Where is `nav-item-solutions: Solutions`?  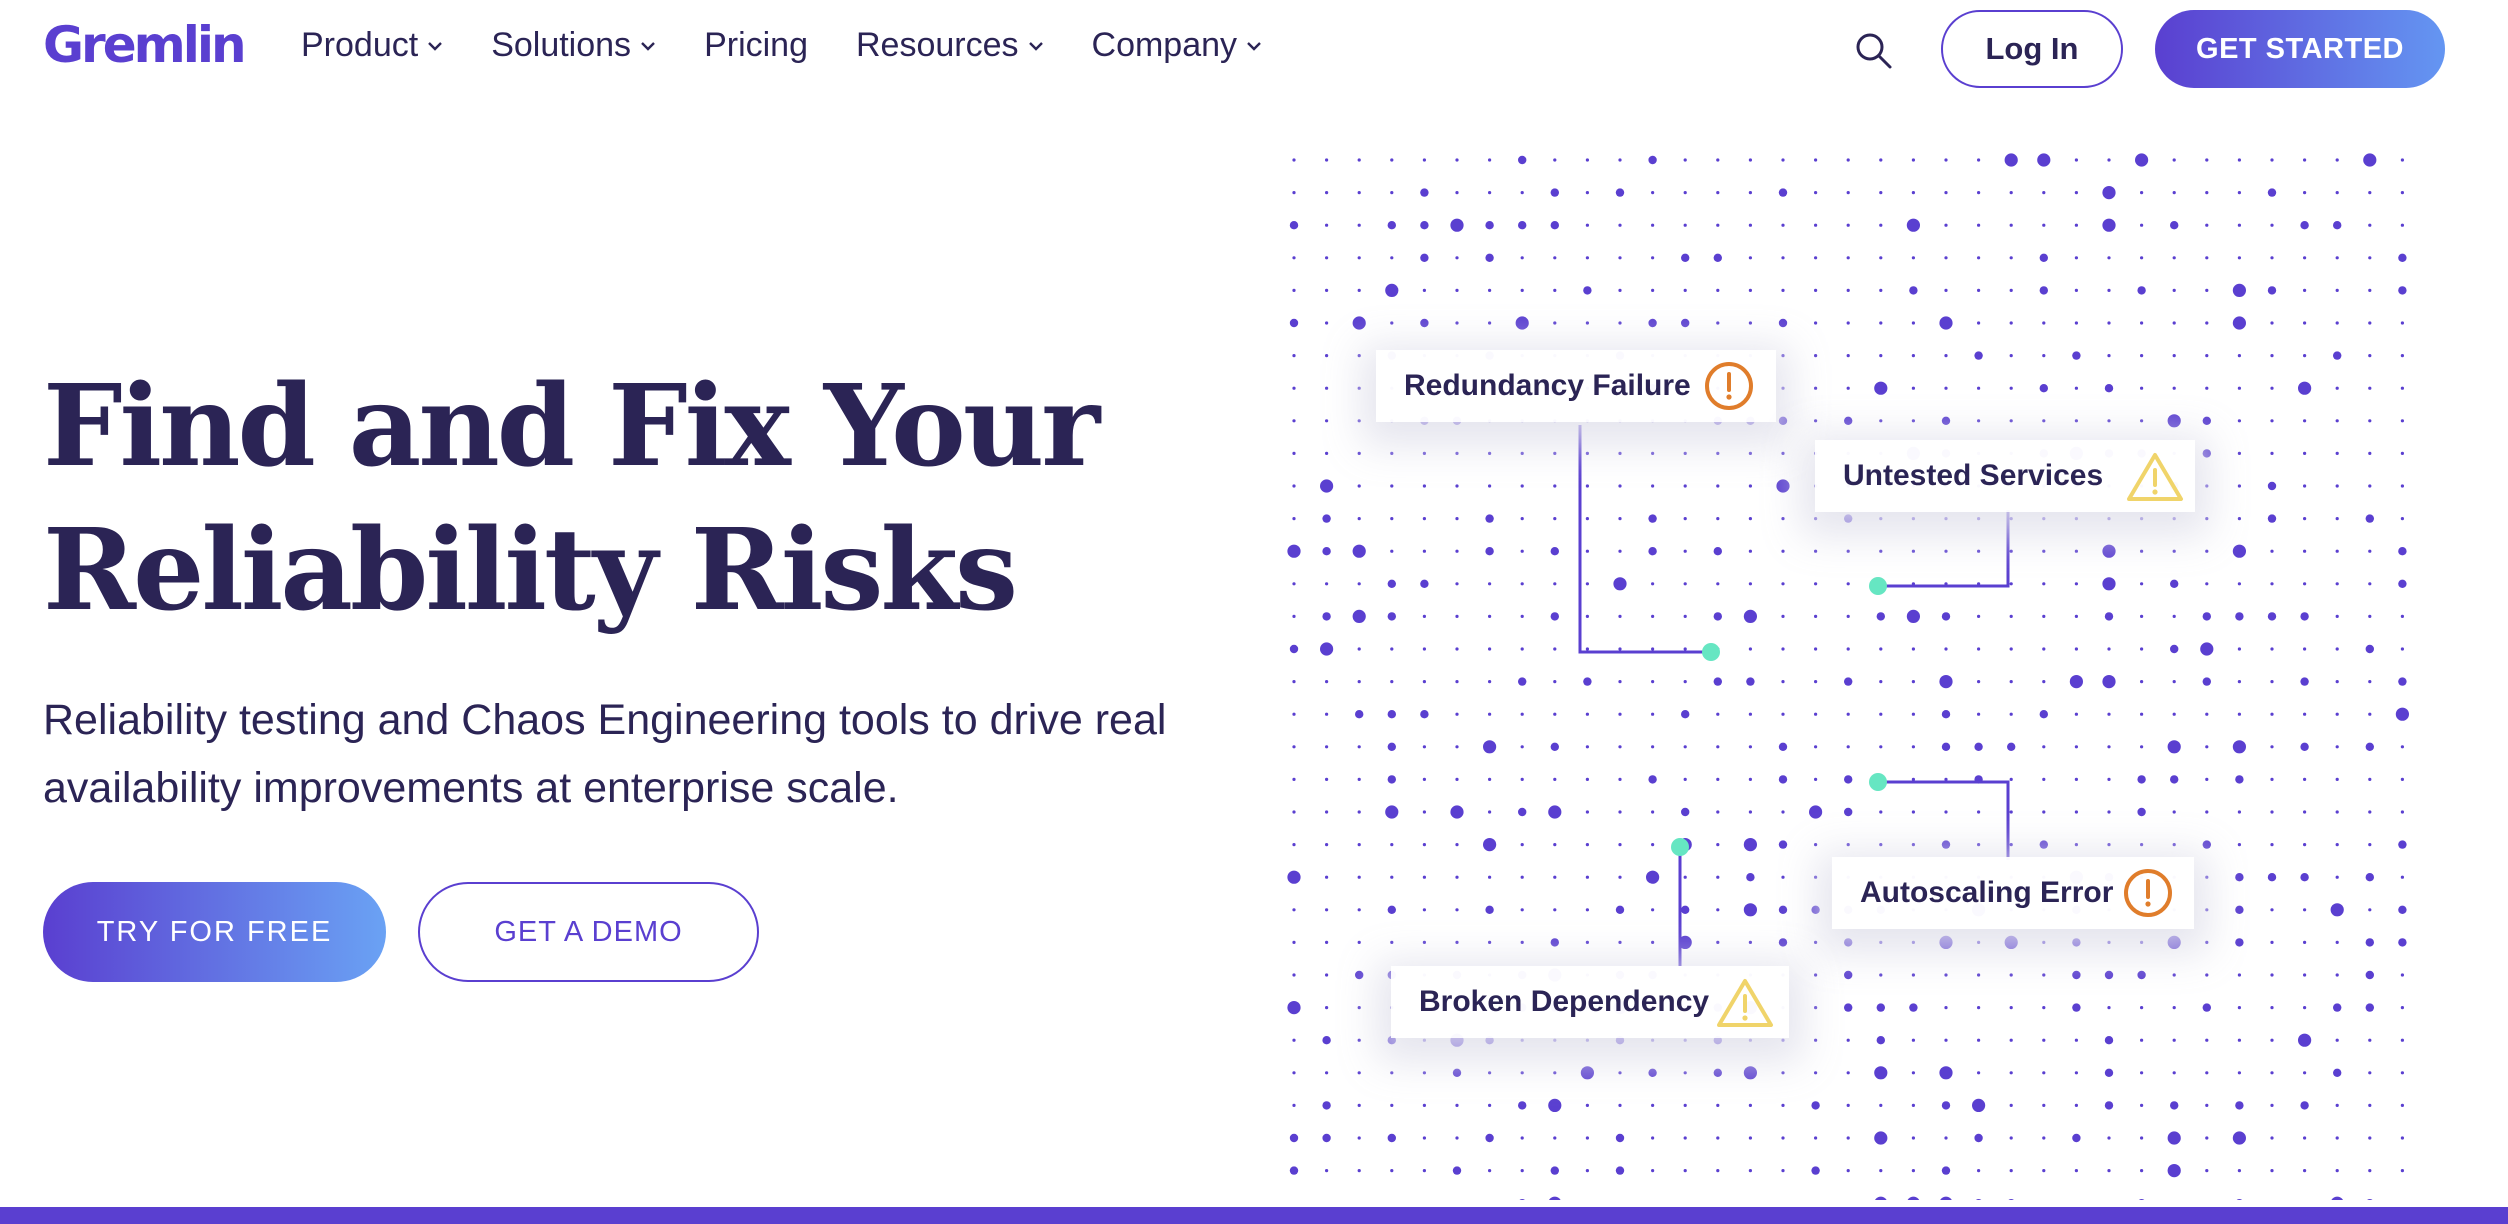 nav-item-solutions: Solutions is located at coordinates (573, 45).